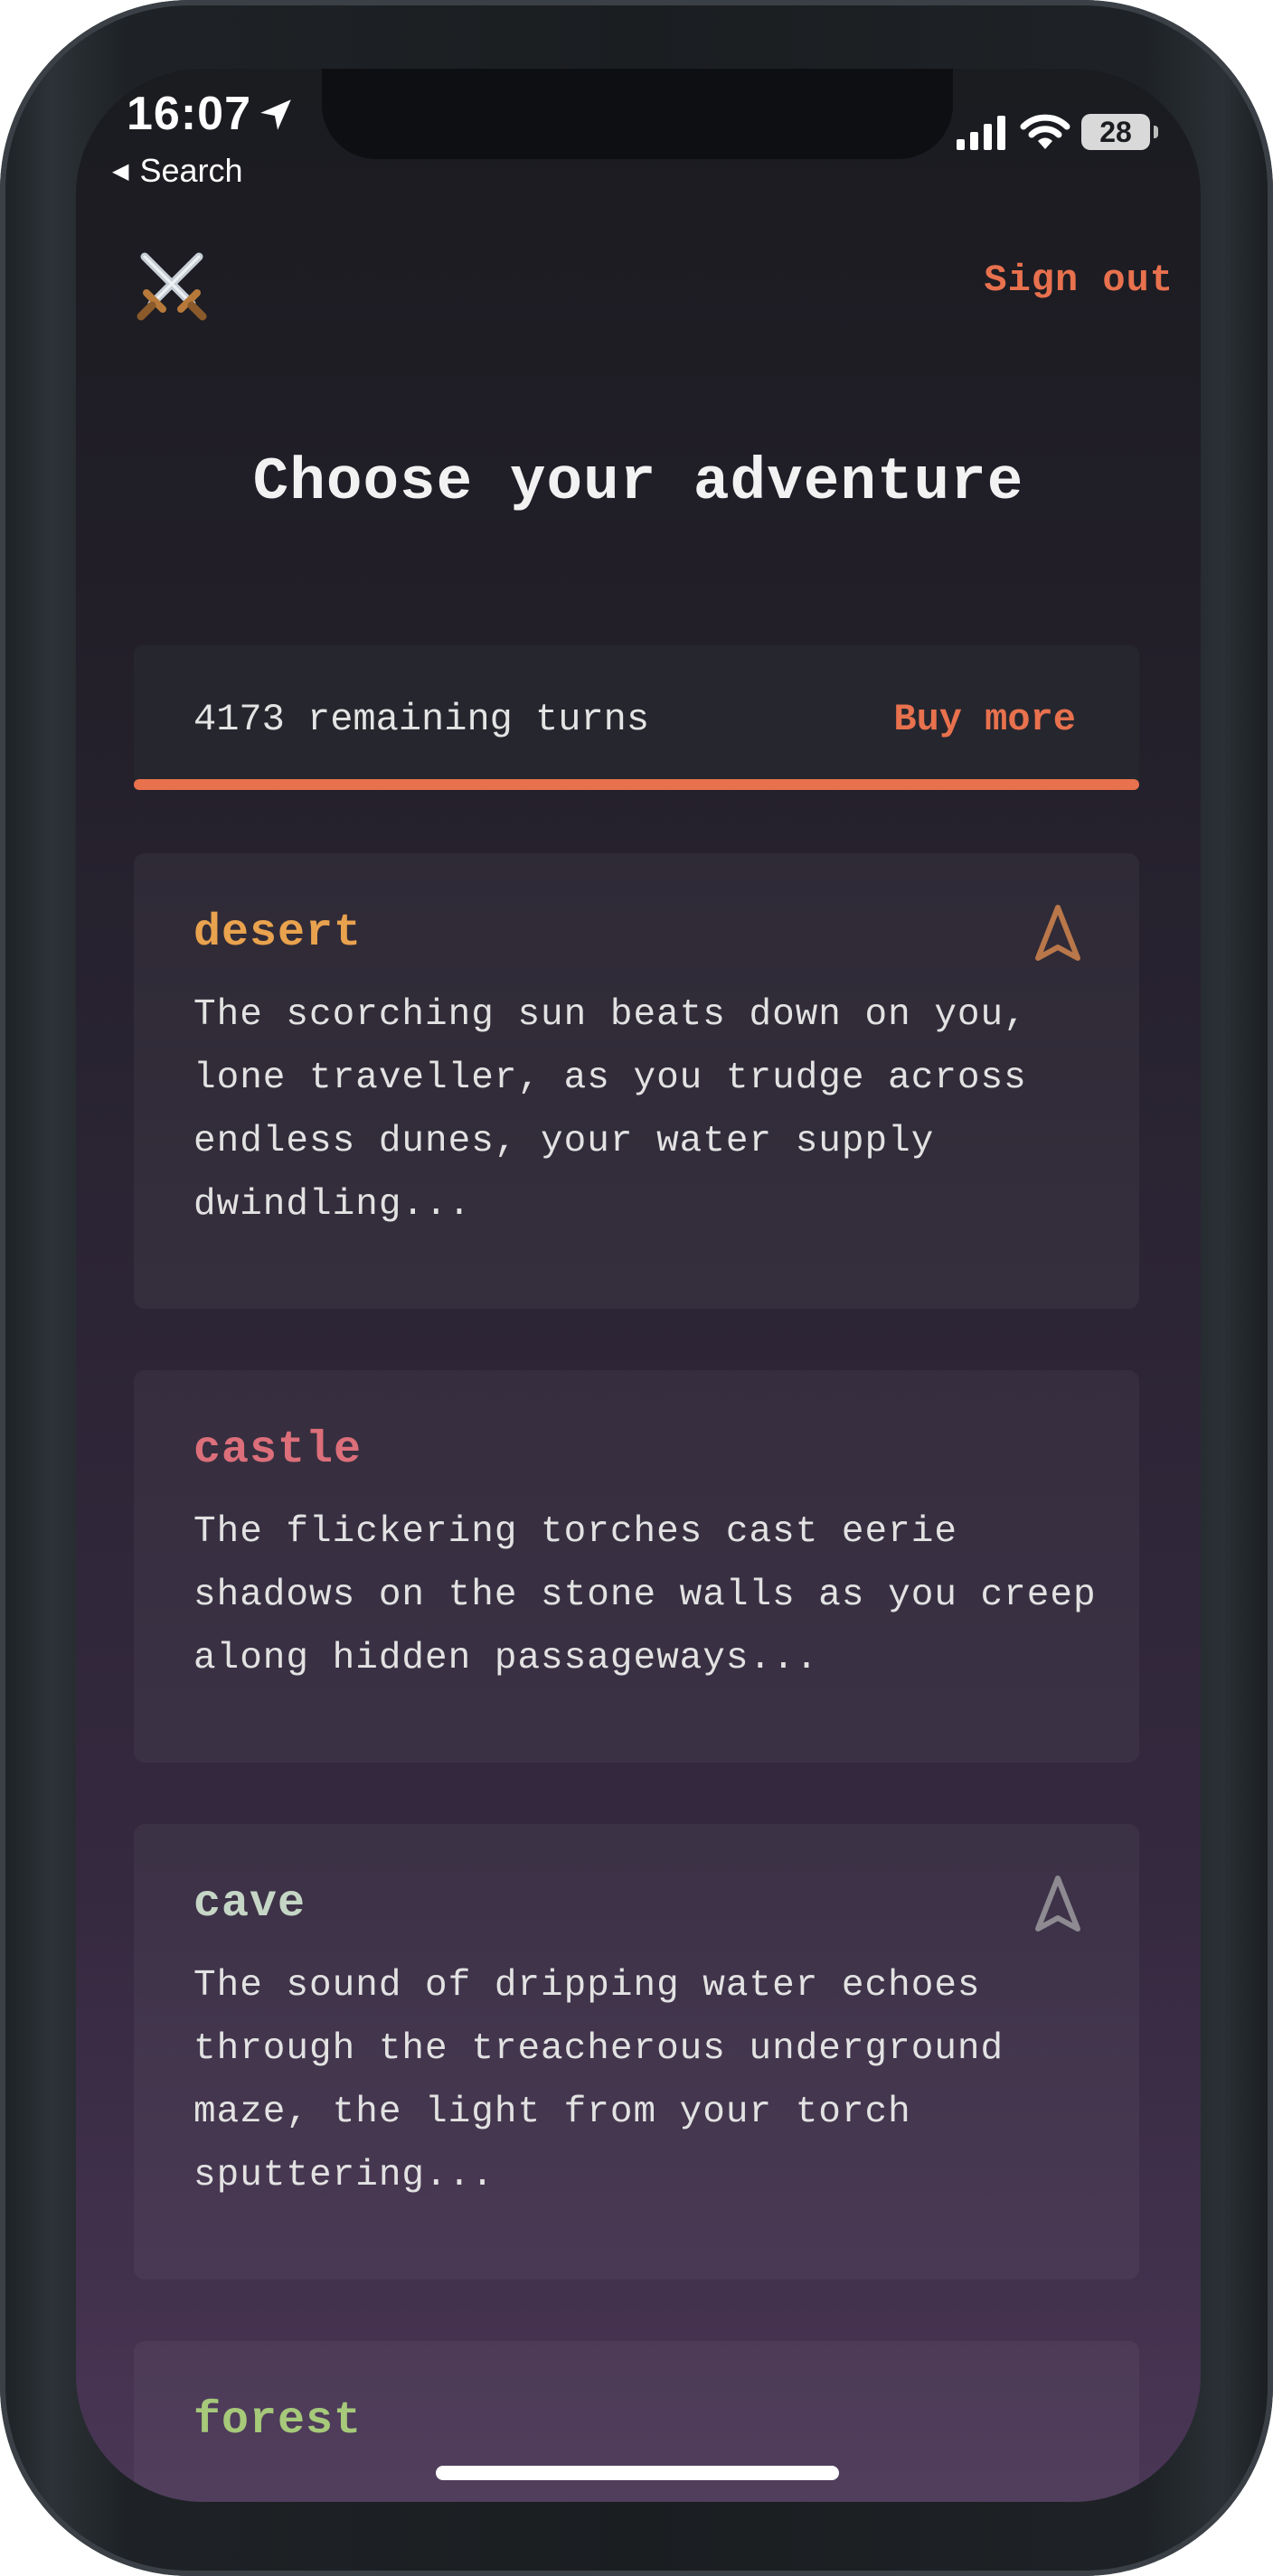 The height and width of the screenshot is (2576, 1273). Describe the element at coordinates (636, 785) in the screenshot. I see `turns-progress-bar` at that location.